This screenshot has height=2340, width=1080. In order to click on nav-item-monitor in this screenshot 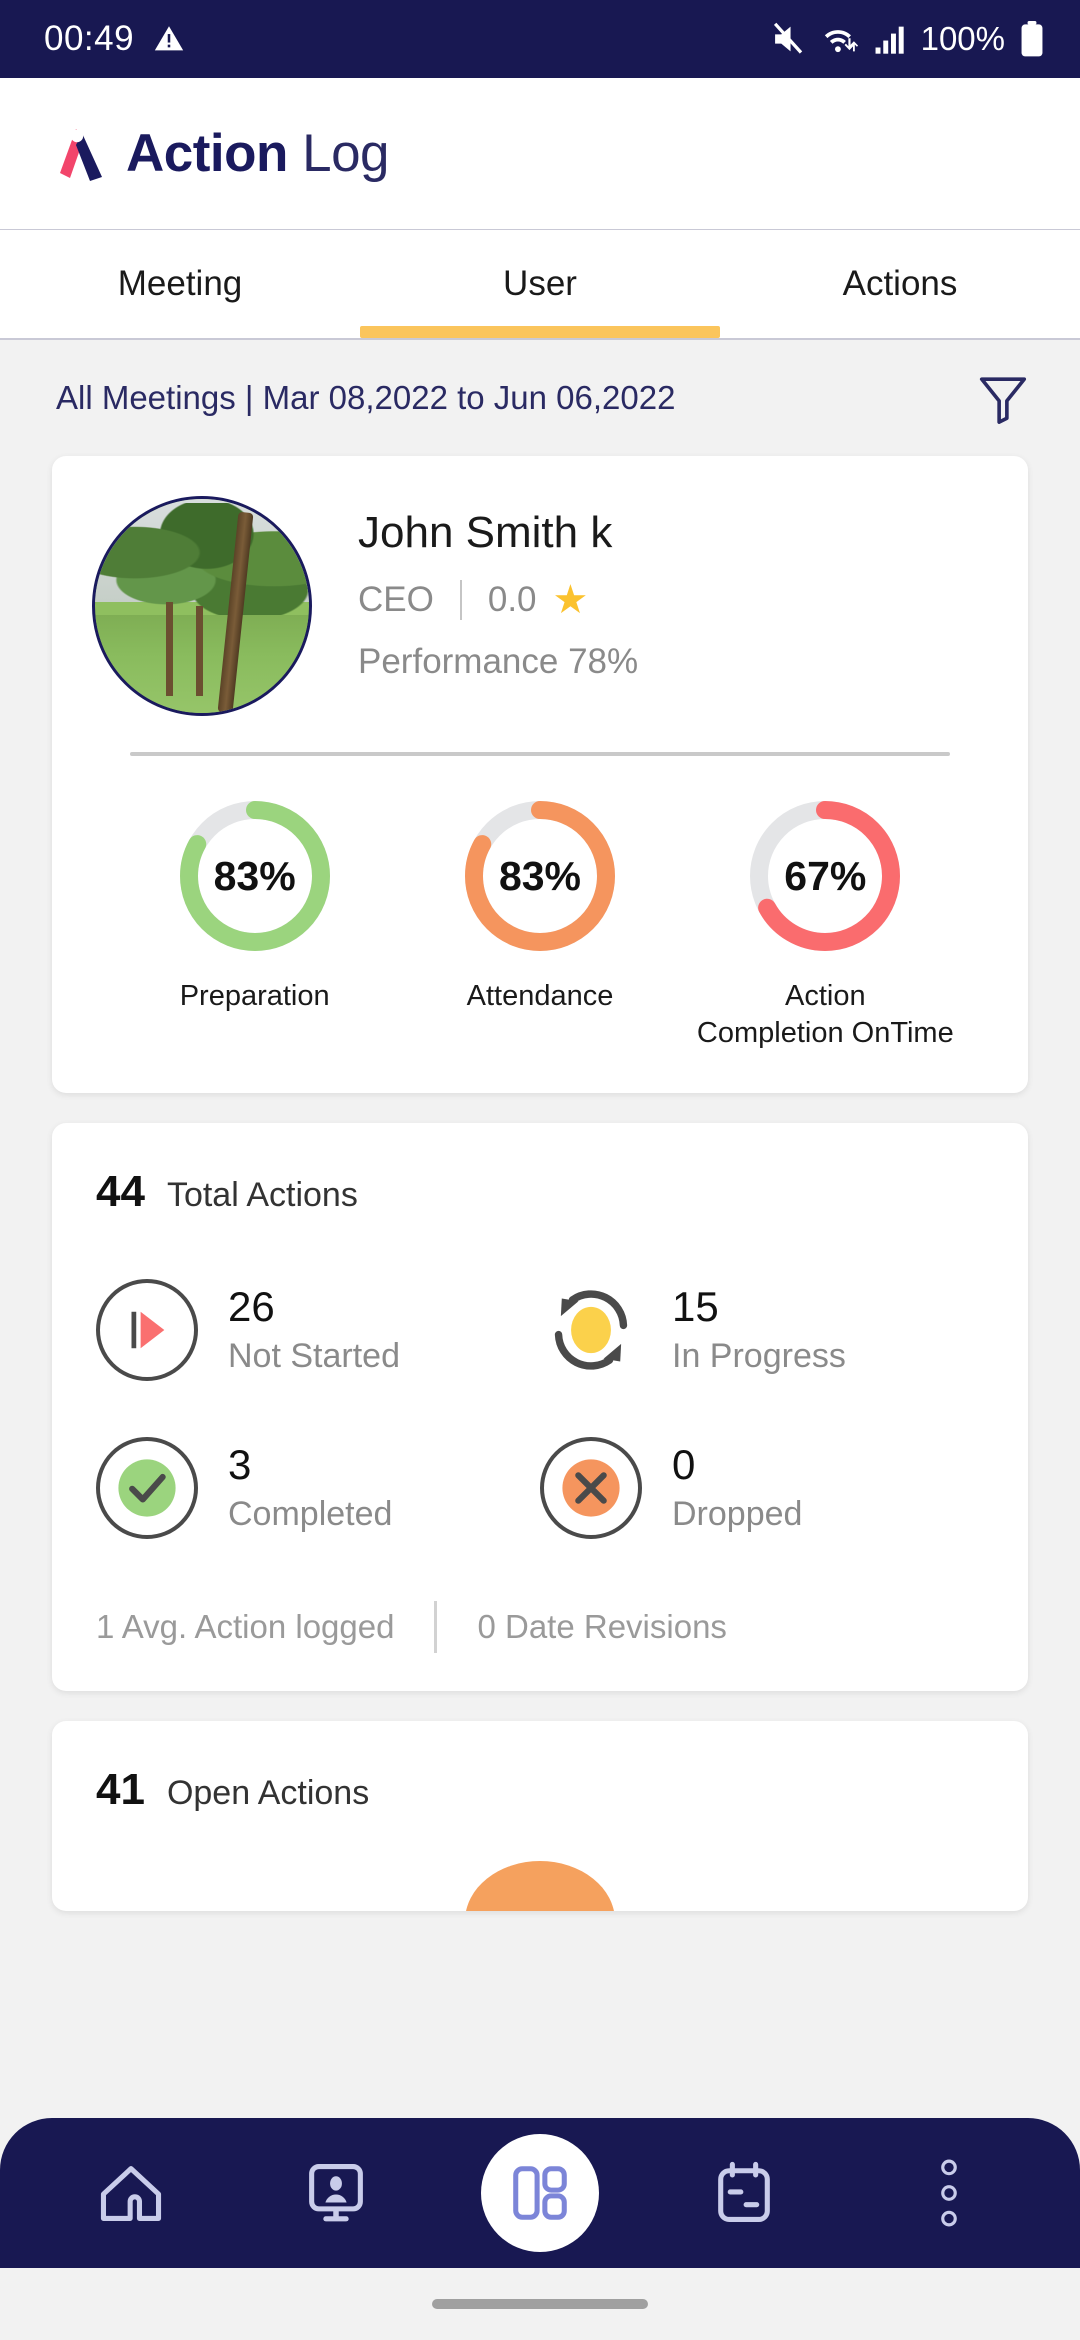, I will do `click(336, 2193)`.